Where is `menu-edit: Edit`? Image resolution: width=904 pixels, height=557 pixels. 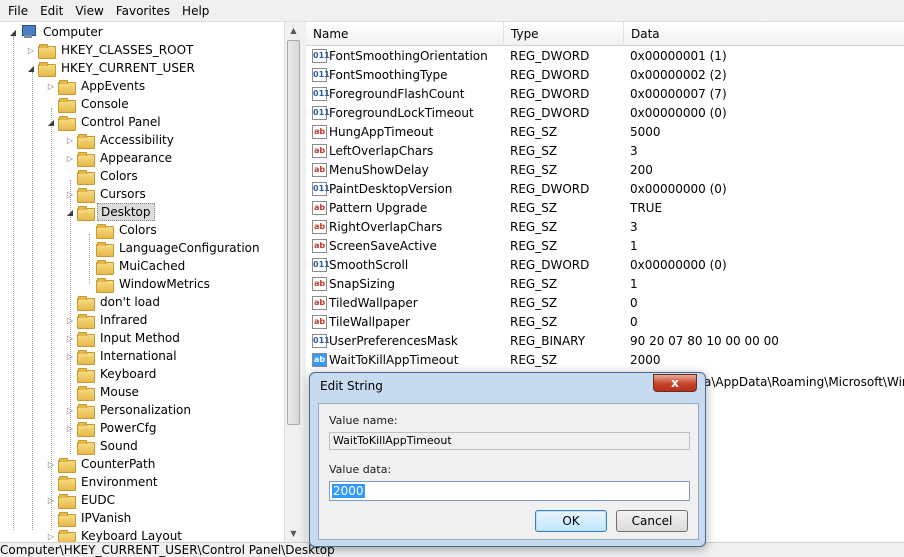
menu-edit: Edit is located at coordinates (51, 11).